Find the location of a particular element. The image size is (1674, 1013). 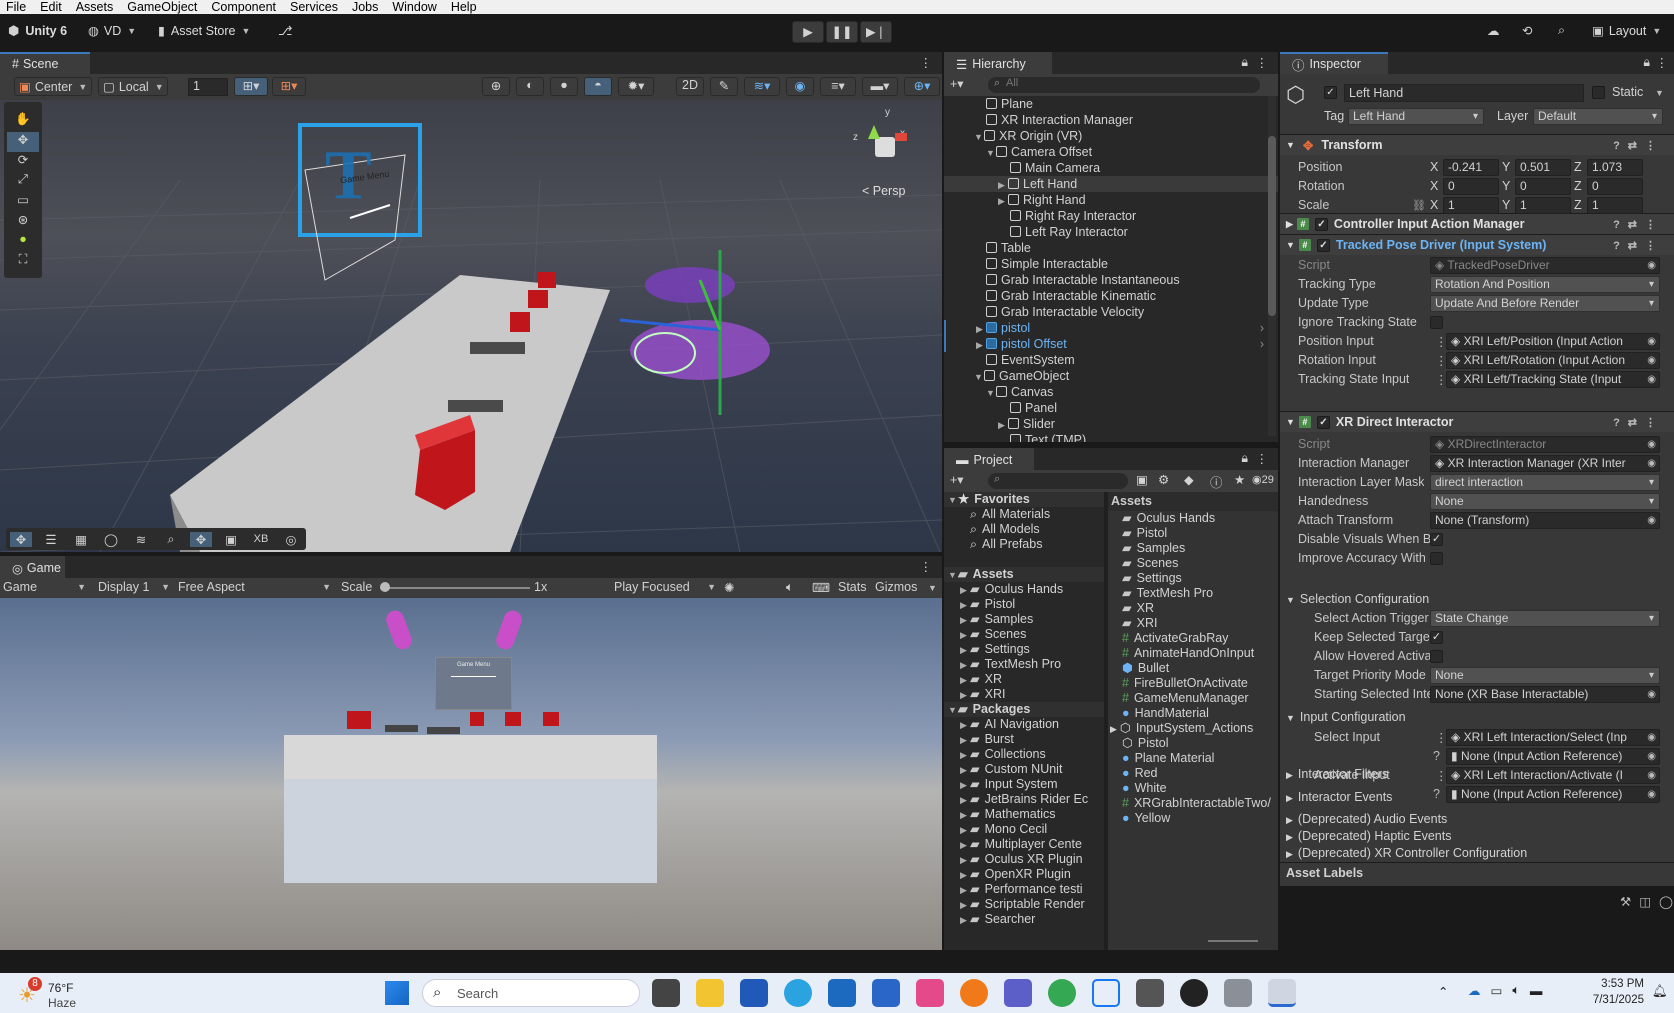

hierarchy-item: Grab Interactable Kinematic is located at coordinates (1111, 296).